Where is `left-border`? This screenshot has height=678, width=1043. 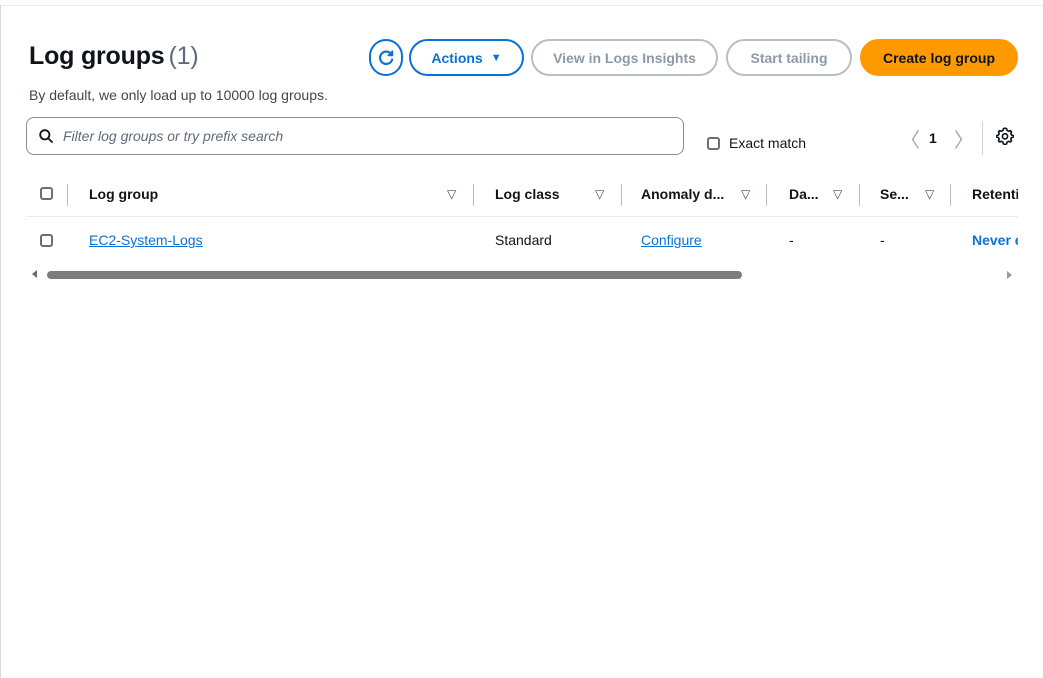 left-border is located at coordinates (0, 341).